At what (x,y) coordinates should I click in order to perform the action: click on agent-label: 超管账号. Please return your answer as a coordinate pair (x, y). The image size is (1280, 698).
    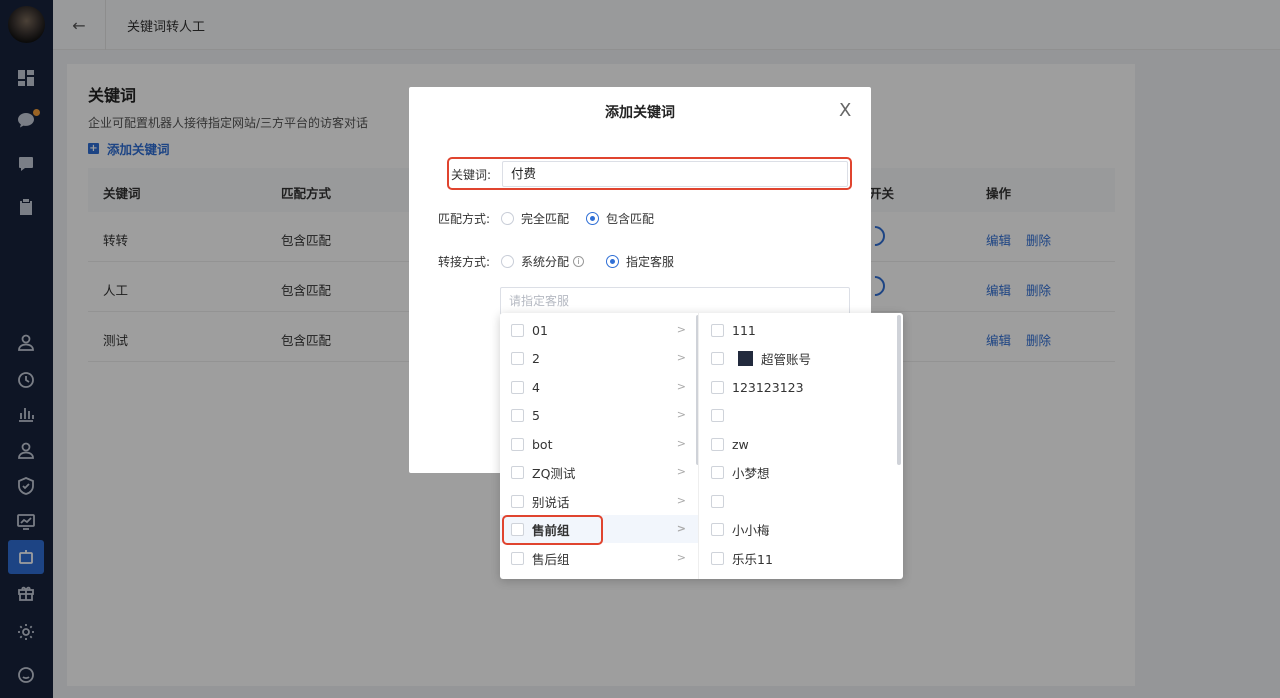
    Looking at the image, I should click on (786, 359).